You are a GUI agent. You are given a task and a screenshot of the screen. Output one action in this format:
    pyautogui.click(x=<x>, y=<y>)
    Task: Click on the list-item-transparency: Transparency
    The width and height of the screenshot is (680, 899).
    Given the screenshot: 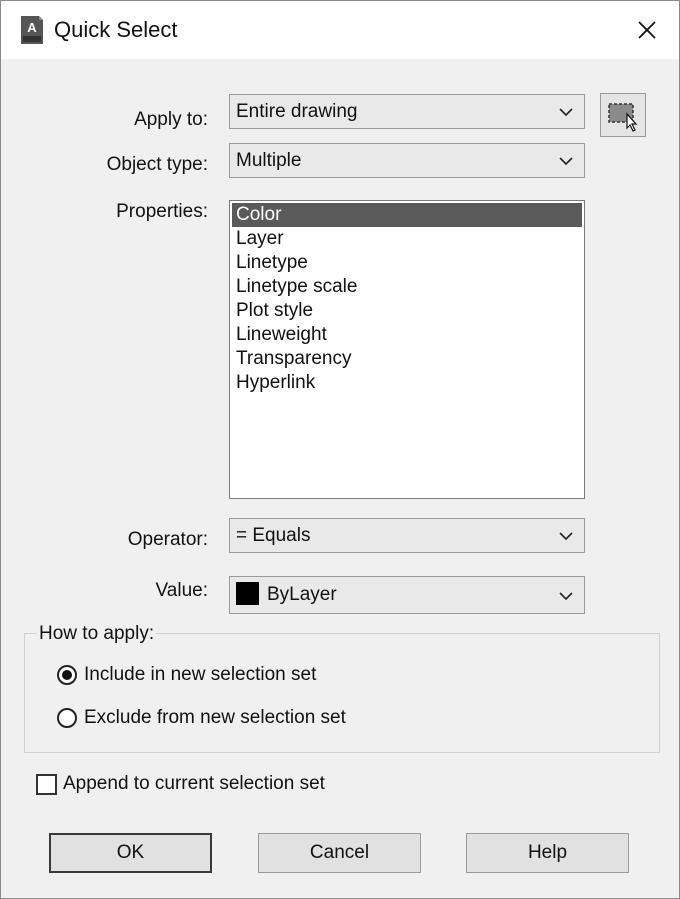 What is the action you would take?
    pyautogui.click(x=407, y=359)
    